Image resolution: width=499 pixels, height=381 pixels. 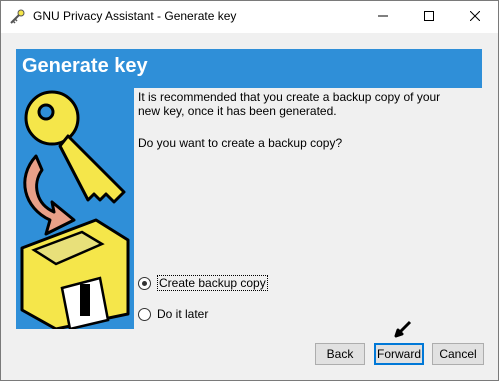 What do you see at coordinates (403, 330) in the screenshot?
I see `mouse-pointer-icon` at bounding box center [403, 330].